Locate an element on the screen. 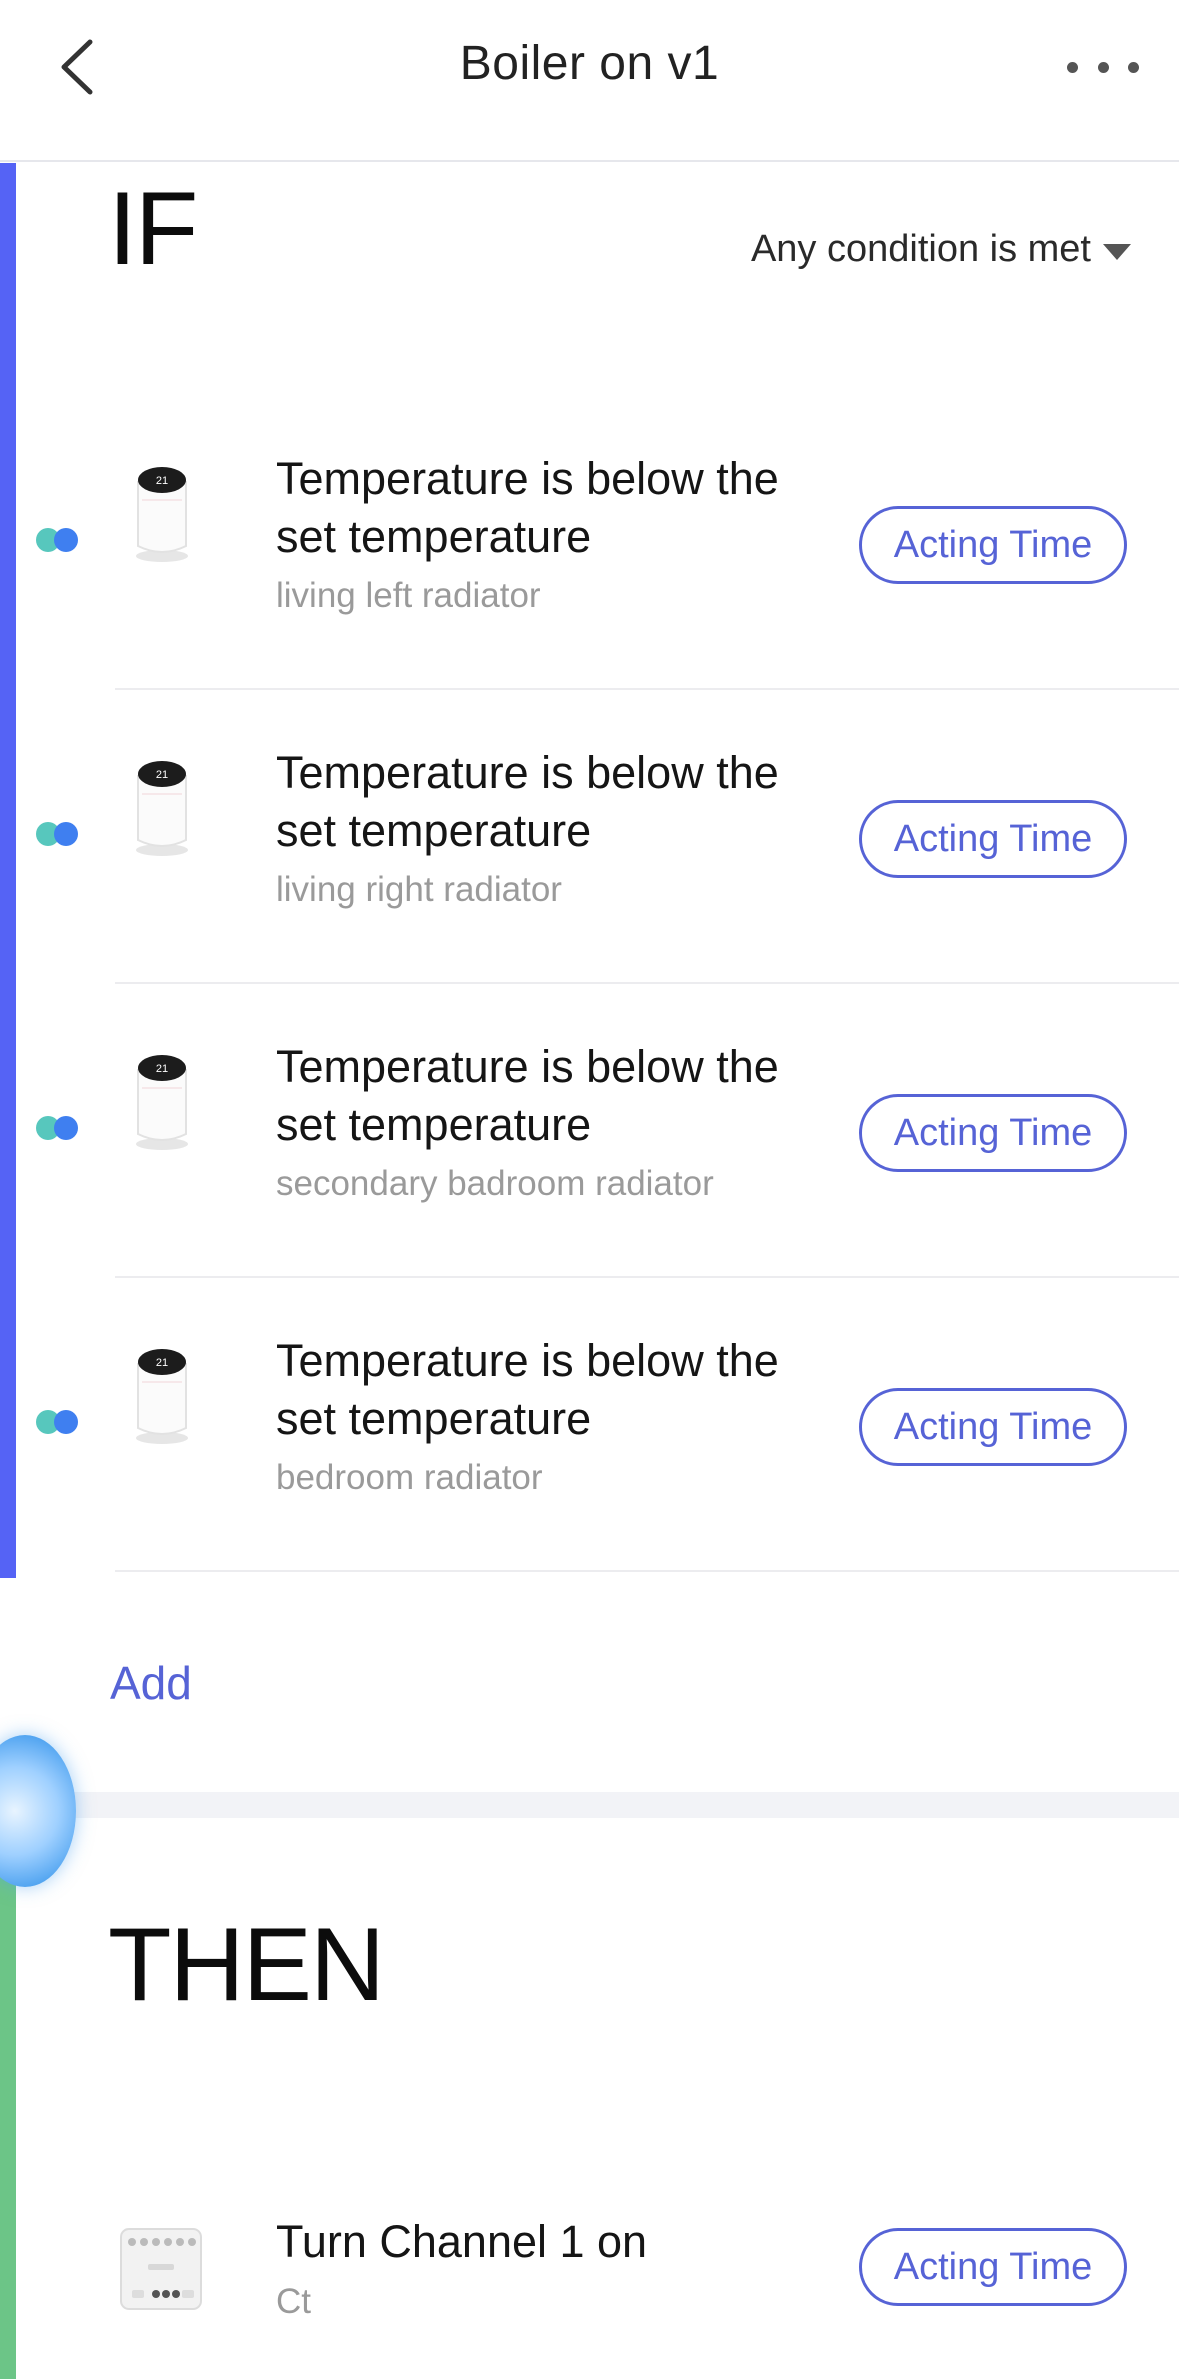 This screenshot has width=1179, height=2379. page-title: Boiler on v1 is located at coordinates (589, 63).